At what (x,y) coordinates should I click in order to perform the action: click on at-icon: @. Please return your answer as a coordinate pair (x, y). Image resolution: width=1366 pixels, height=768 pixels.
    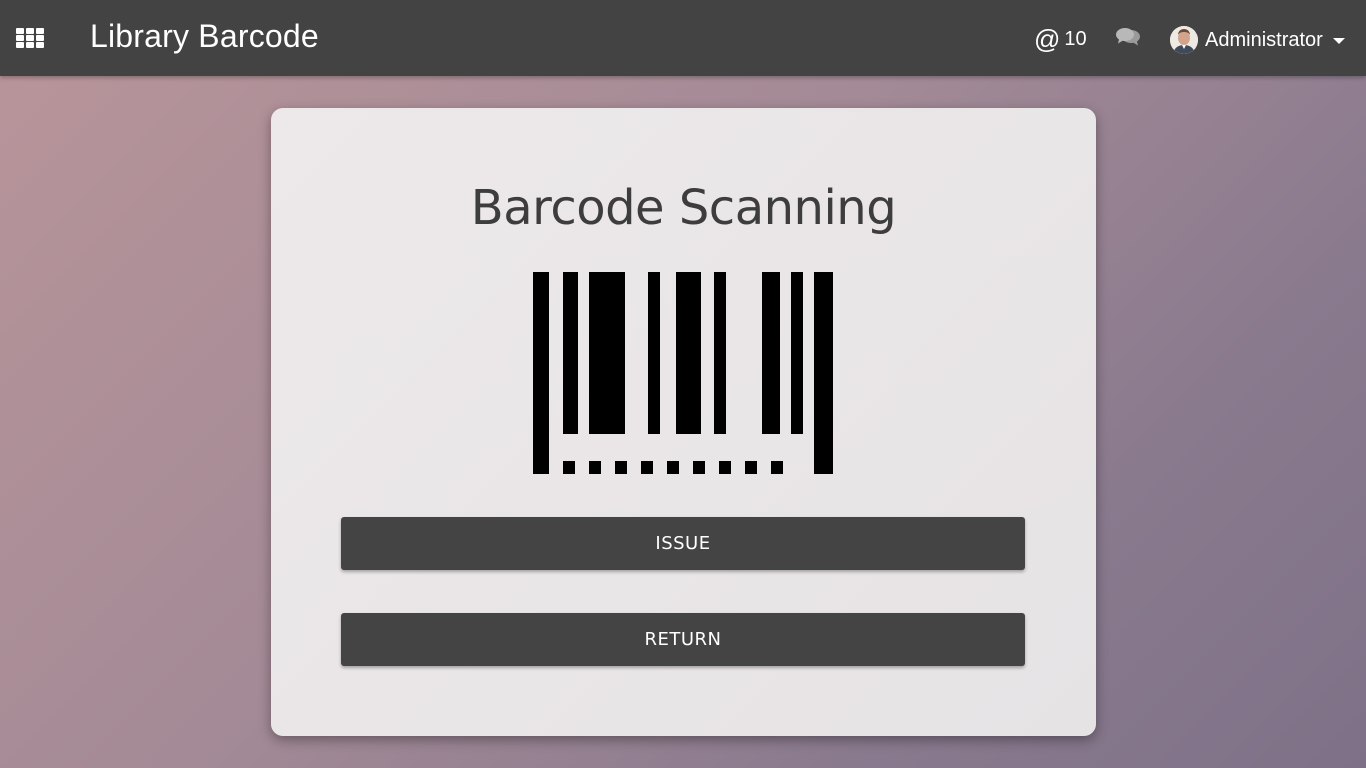
    Looking at the image, I should click on (1047, 39).